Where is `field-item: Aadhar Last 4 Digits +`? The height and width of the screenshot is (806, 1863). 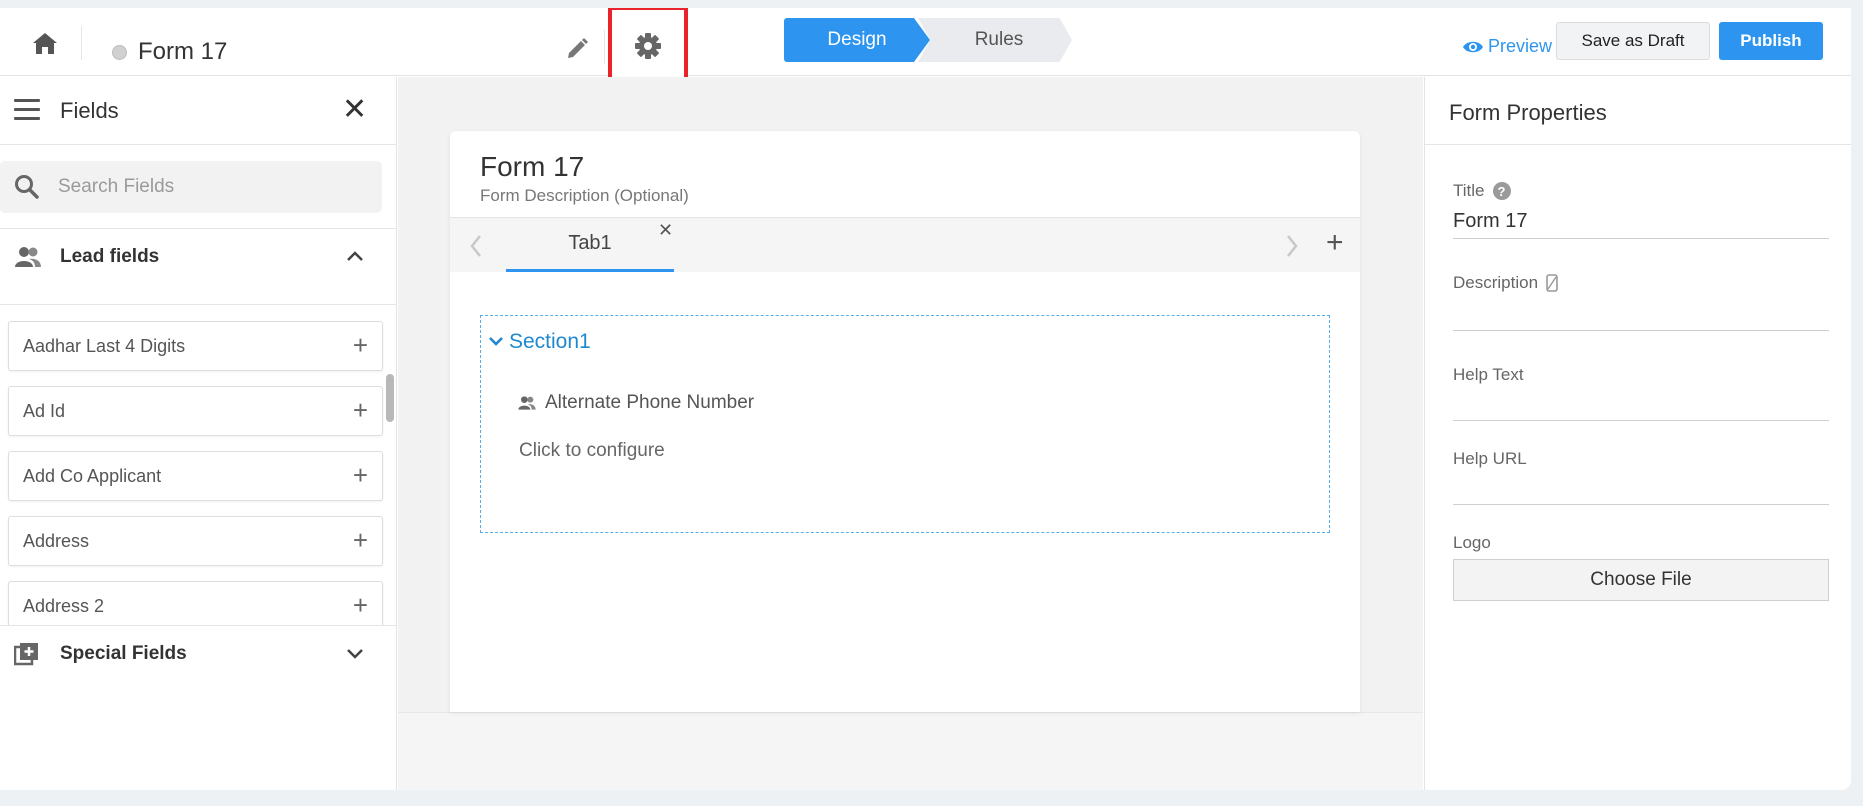
field-item: Aadhar Last 4 Digits + is located at coordinates (195, 346).